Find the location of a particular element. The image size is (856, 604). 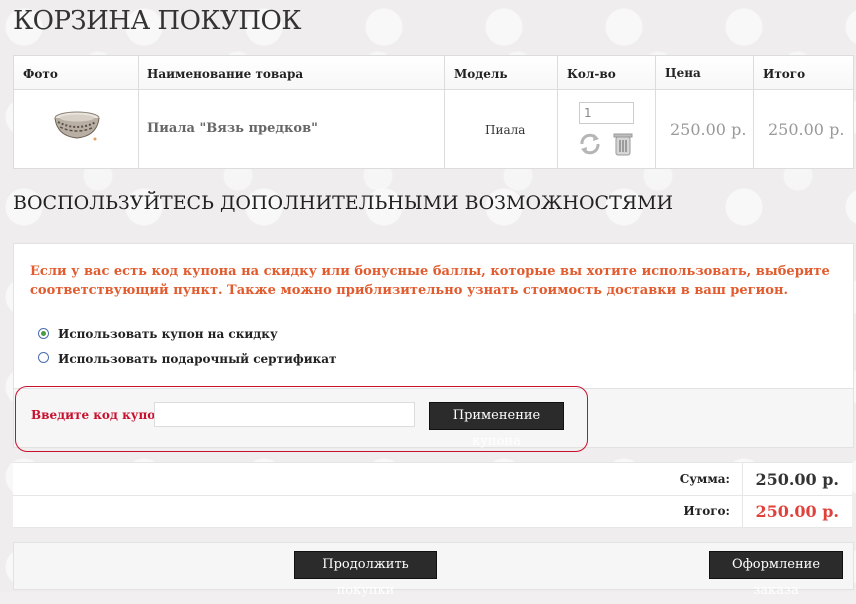

refresh-icon is located at coordinates (590, 144).